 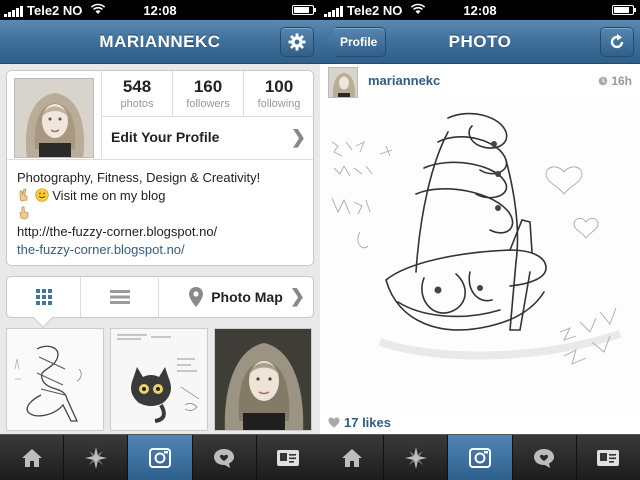 What do you see at coordinates (208, 86) in the screenshot?
I see `followers-count: 160` at bounding box center [208, 86].